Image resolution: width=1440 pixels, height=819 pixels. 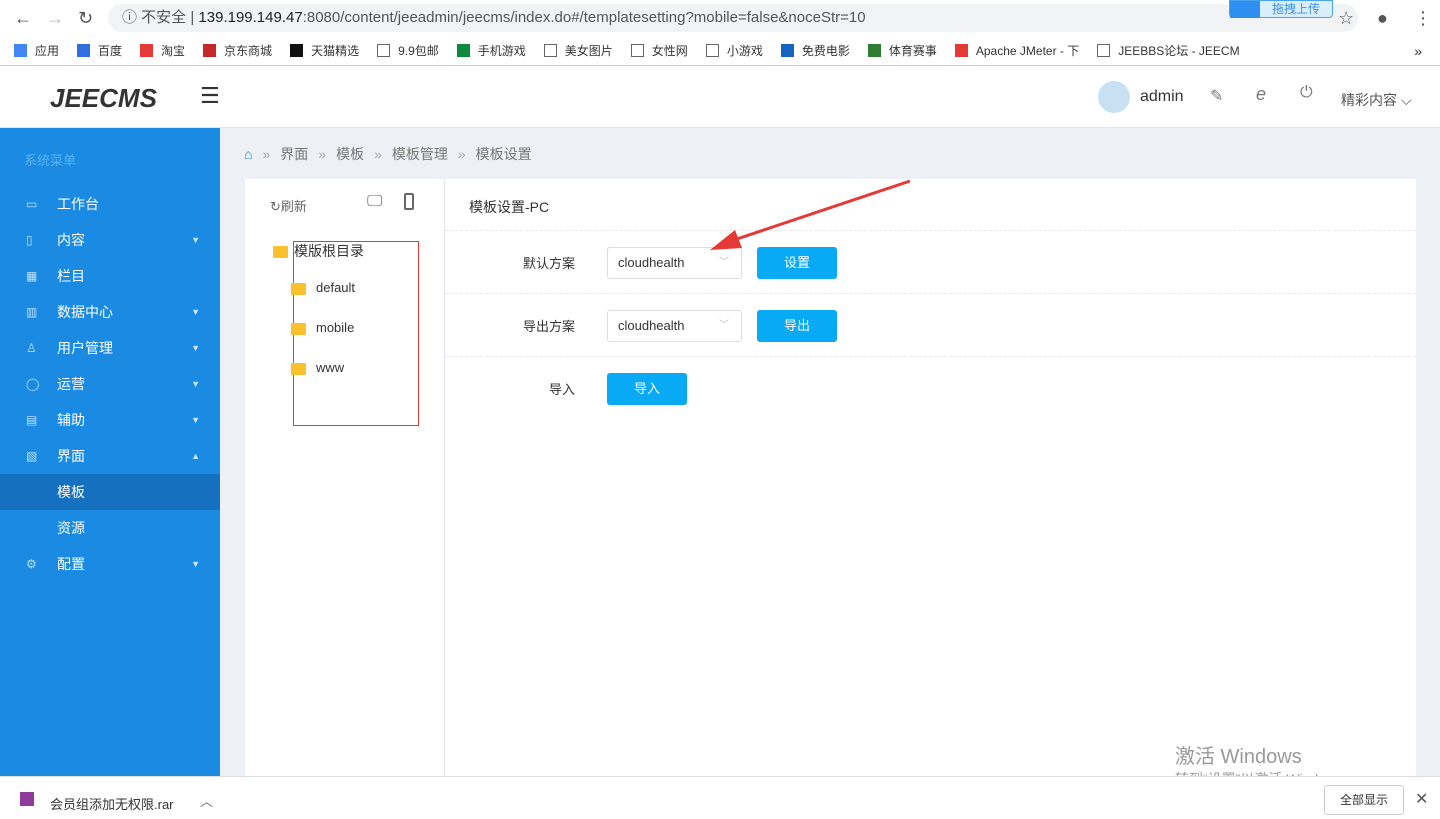 I want to click on star-icon: ☆, so click(x=1346, y=18).